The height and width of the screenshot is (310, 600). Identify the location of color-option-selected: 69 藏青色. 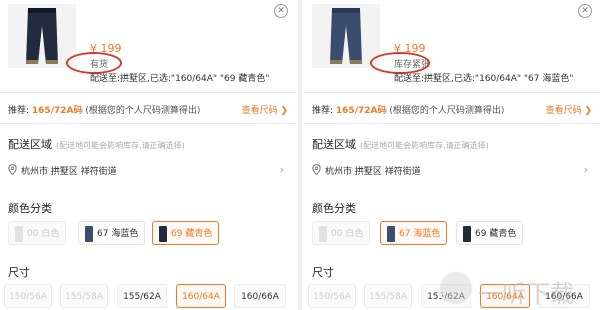
(186, 233).